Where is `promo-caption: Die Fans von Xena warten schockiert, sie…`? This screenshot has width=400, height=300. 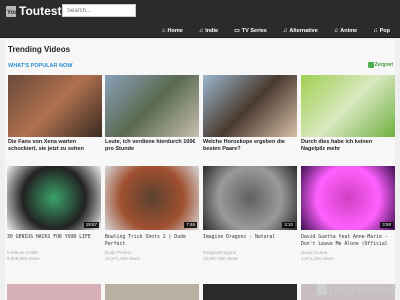
promo-caption: Die Fans von Xena warten schockiert, sie… is located at coordinates (55, 146).